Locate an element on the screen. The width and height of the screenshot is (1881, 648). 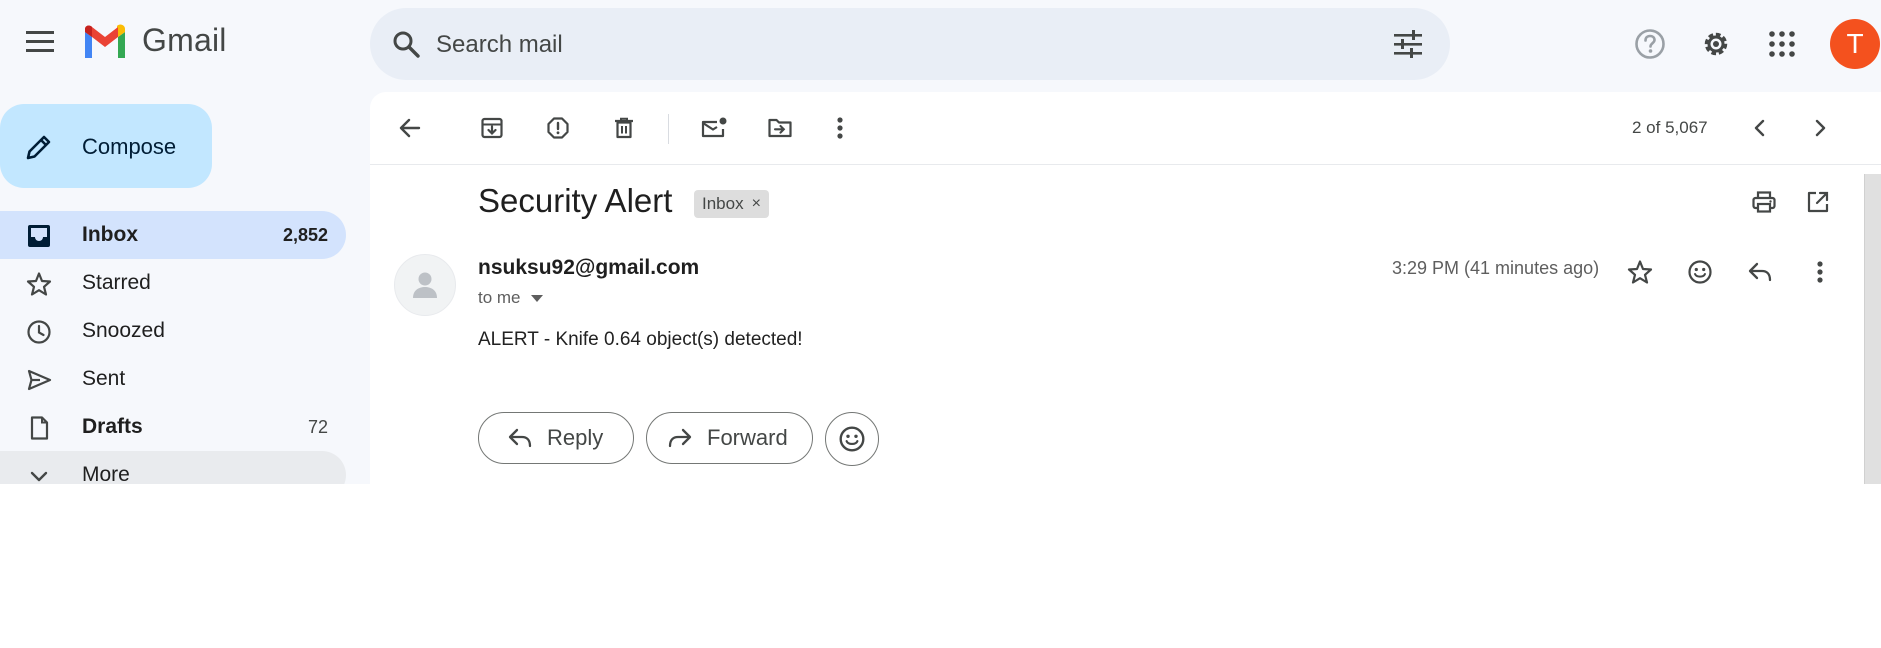
clock-icon is located at coordinates (39, 332).